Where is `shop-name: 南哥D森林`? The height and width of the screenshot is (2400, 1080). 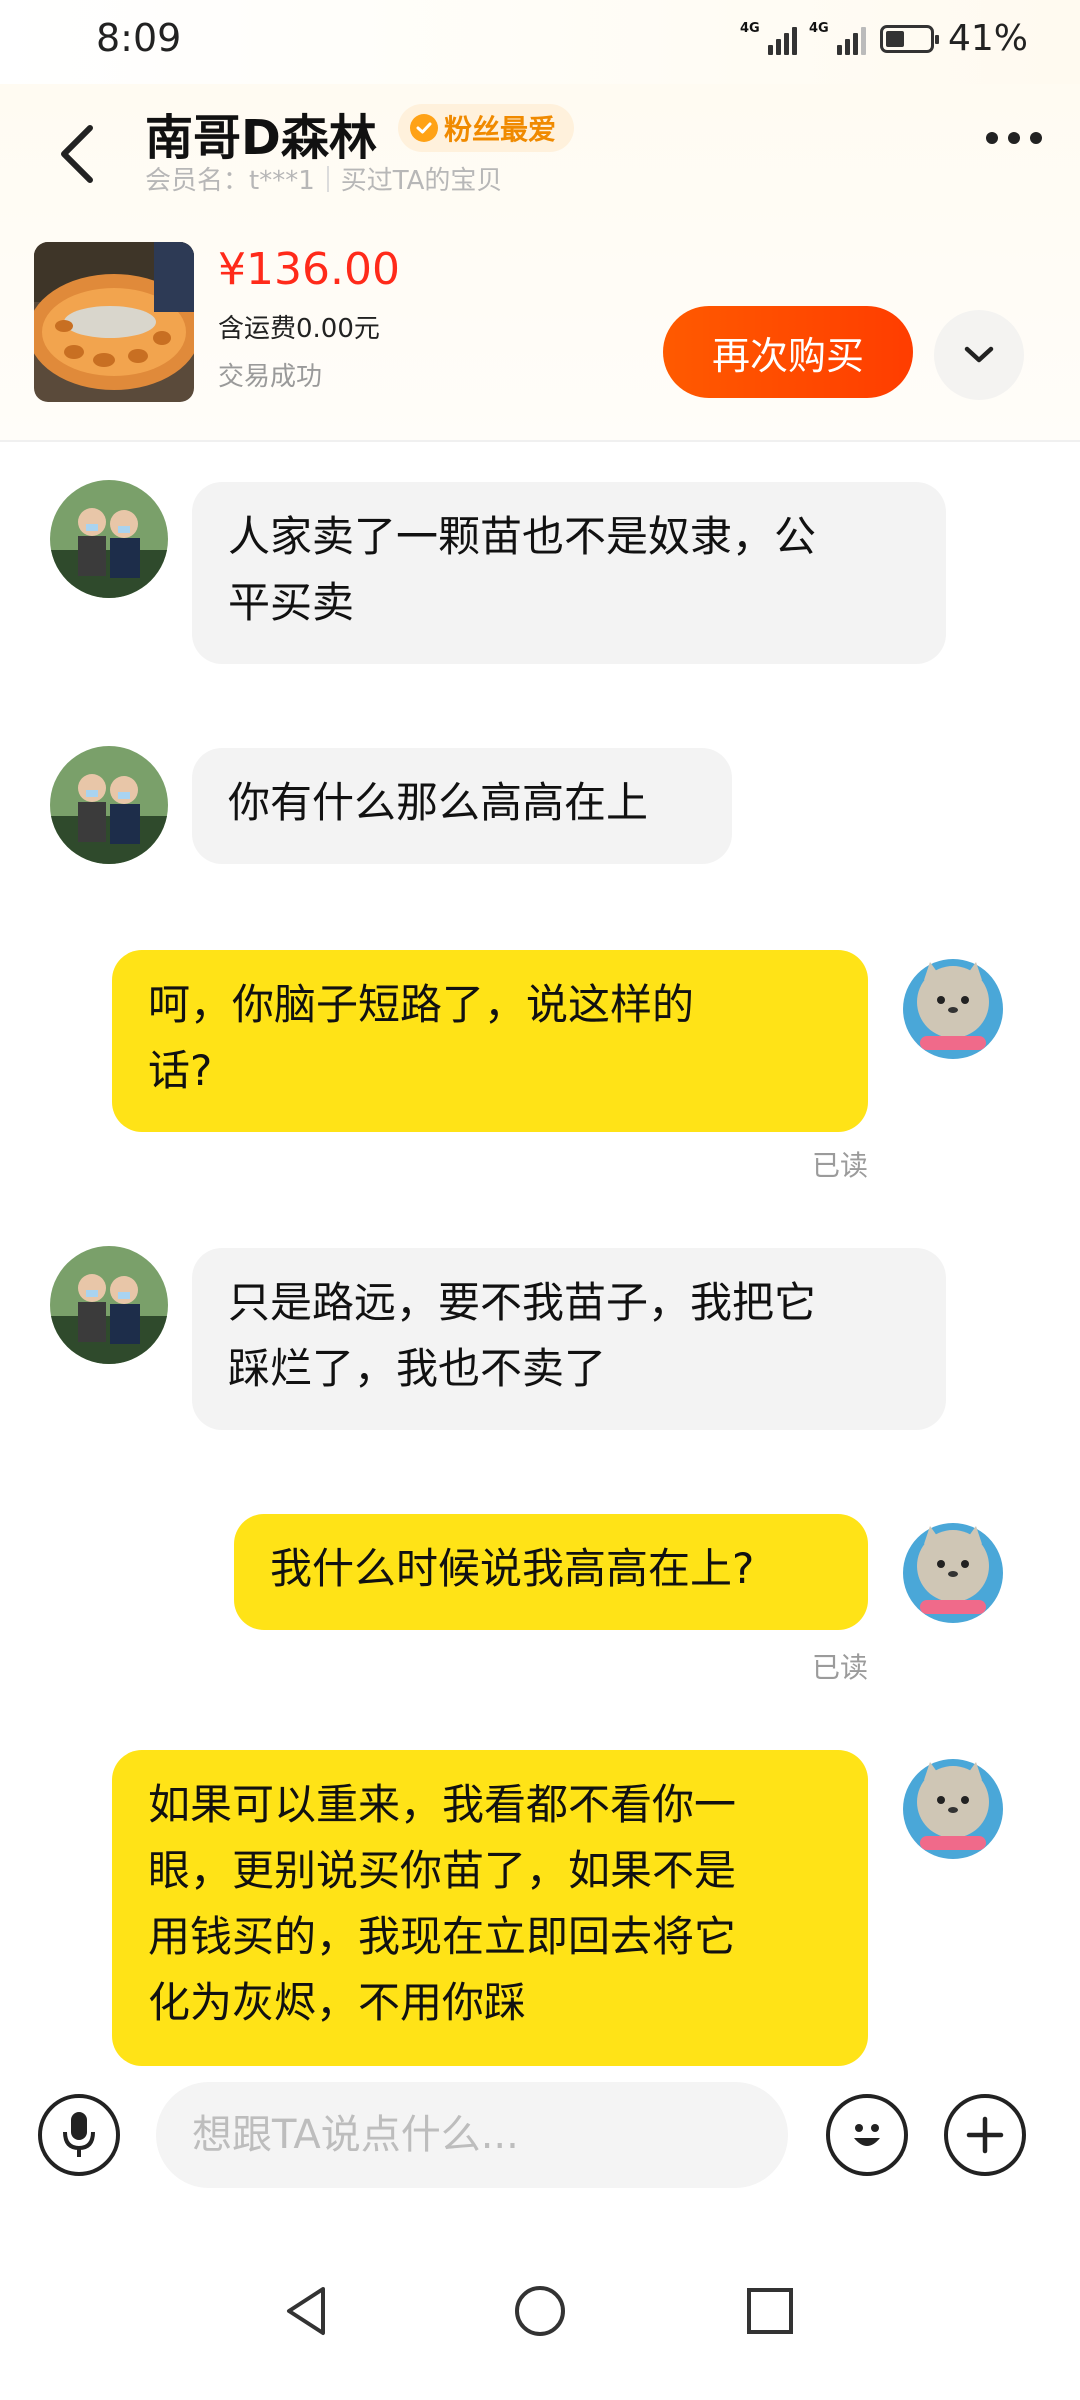 shop-name: 南哥D森林 is located at coordinates (261, 133).